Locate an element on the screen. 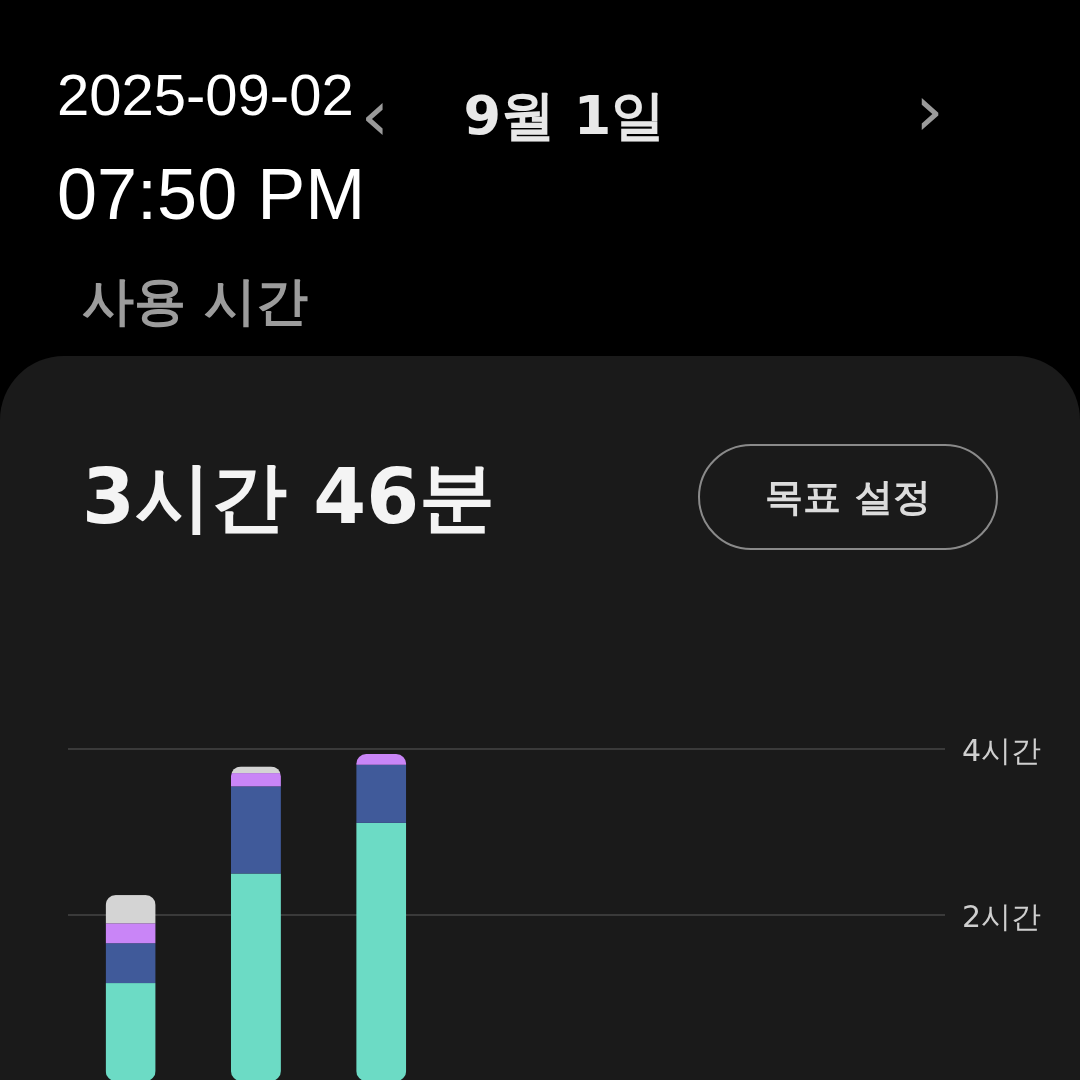 The width and height of the screenshot is (1080, 1080). timestamp-time: 07:50 PM is located at coordinates (211, 194).